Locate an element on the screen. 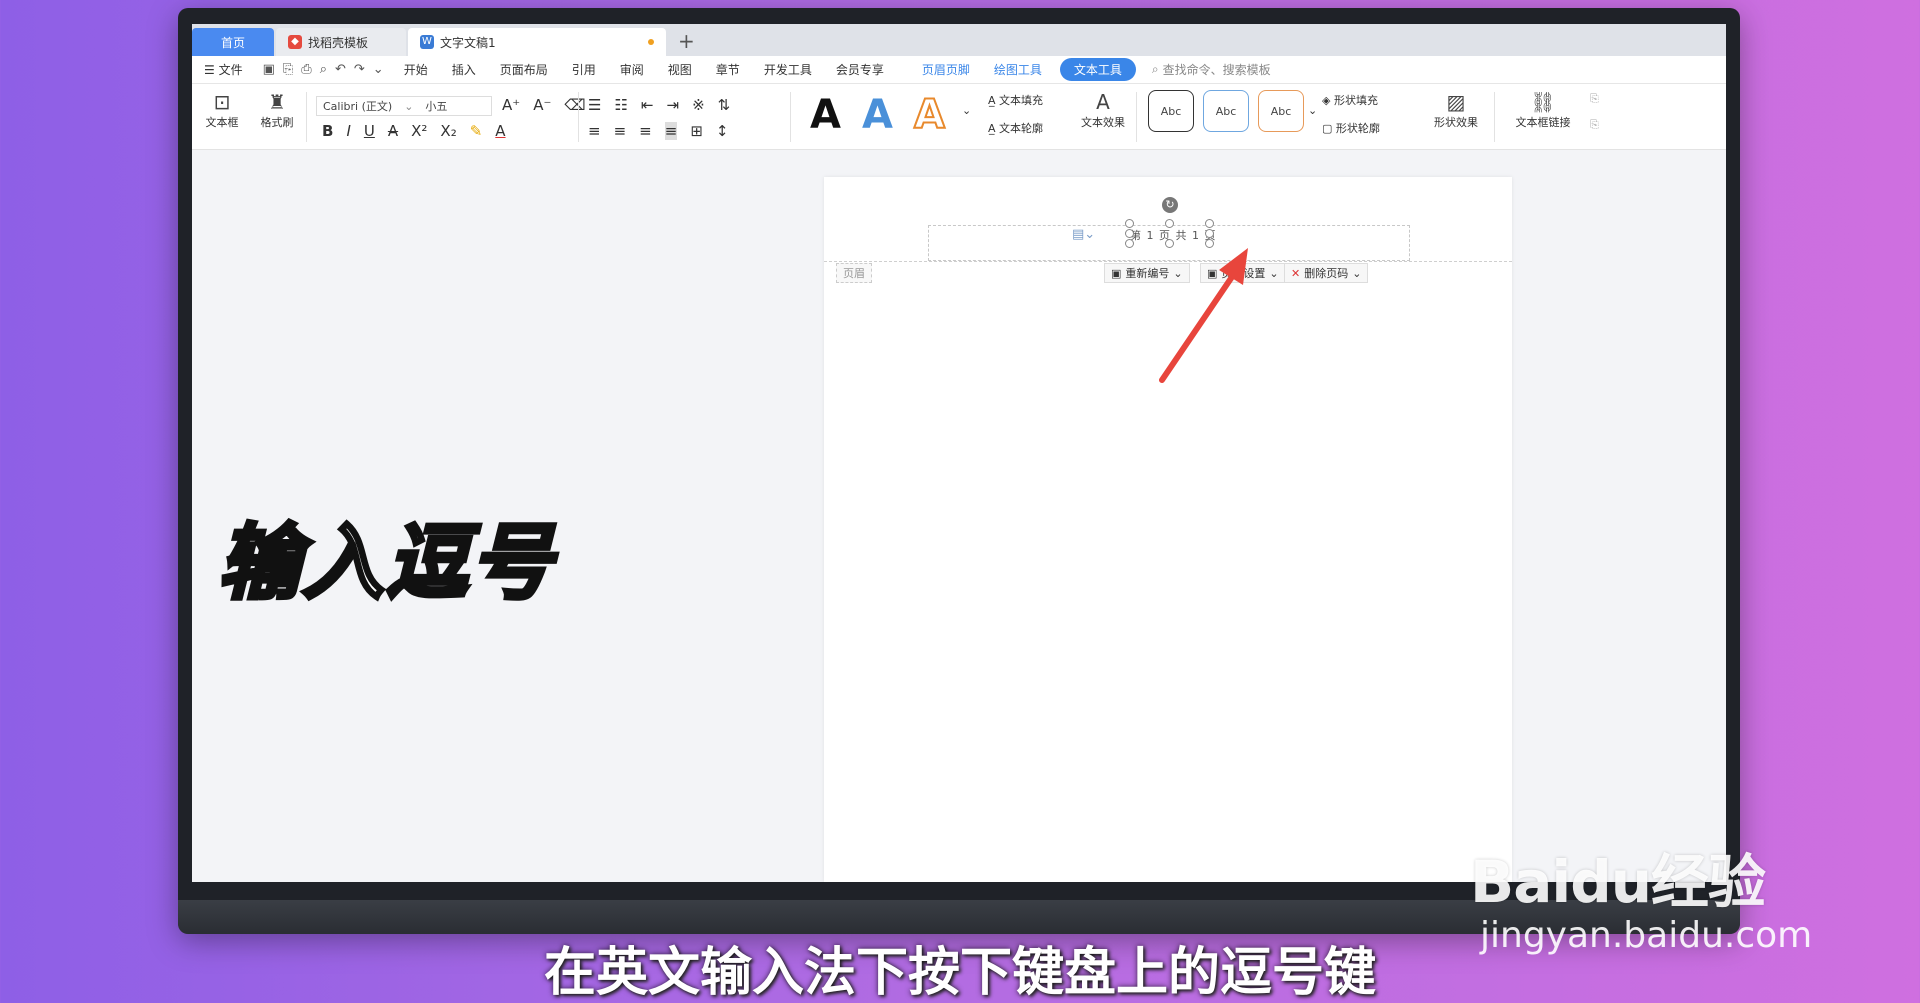  subtitle-caption: 在英文输入法下按下键盘上的逗号键 is located at coordinates (959, 973).